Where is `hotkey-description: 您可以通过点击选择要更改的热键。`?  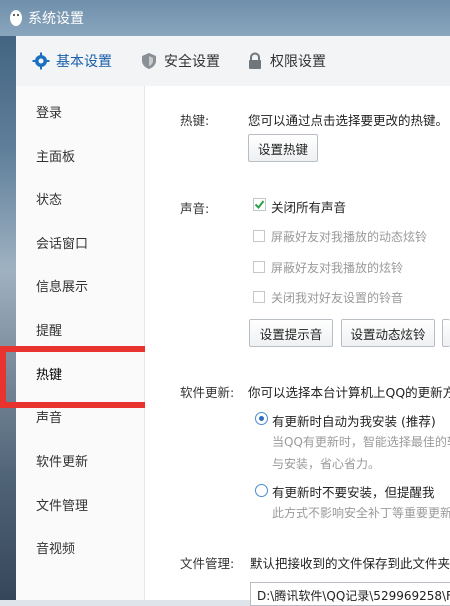 hotkey-description: 您可以通过点击选择要更改的热键。 is located at coordinates (348, 120).